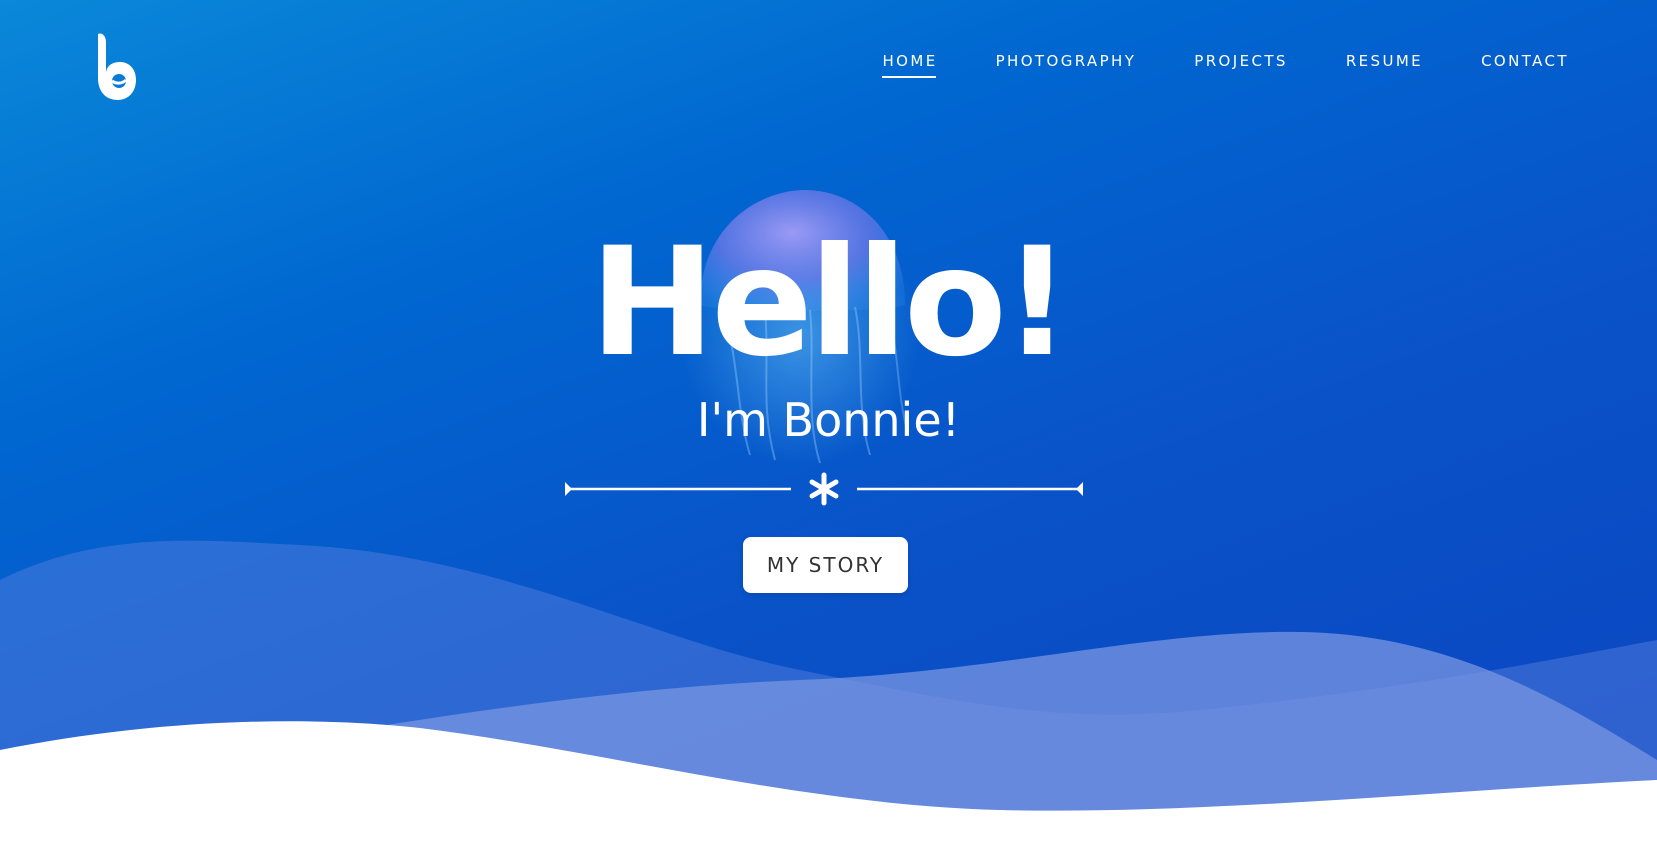 This screenshot has height=868, width=1657. I want to click on asterisk-icon, so click(824, 489).